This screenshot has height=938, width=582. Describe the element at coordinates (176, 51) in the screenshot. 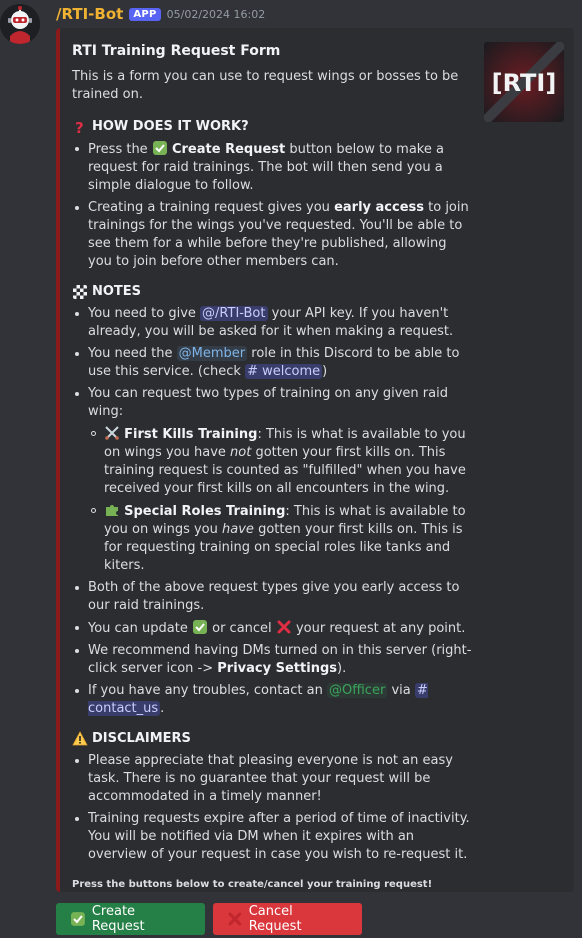

I see `embed-title: RTI Training Request Form` at that location.